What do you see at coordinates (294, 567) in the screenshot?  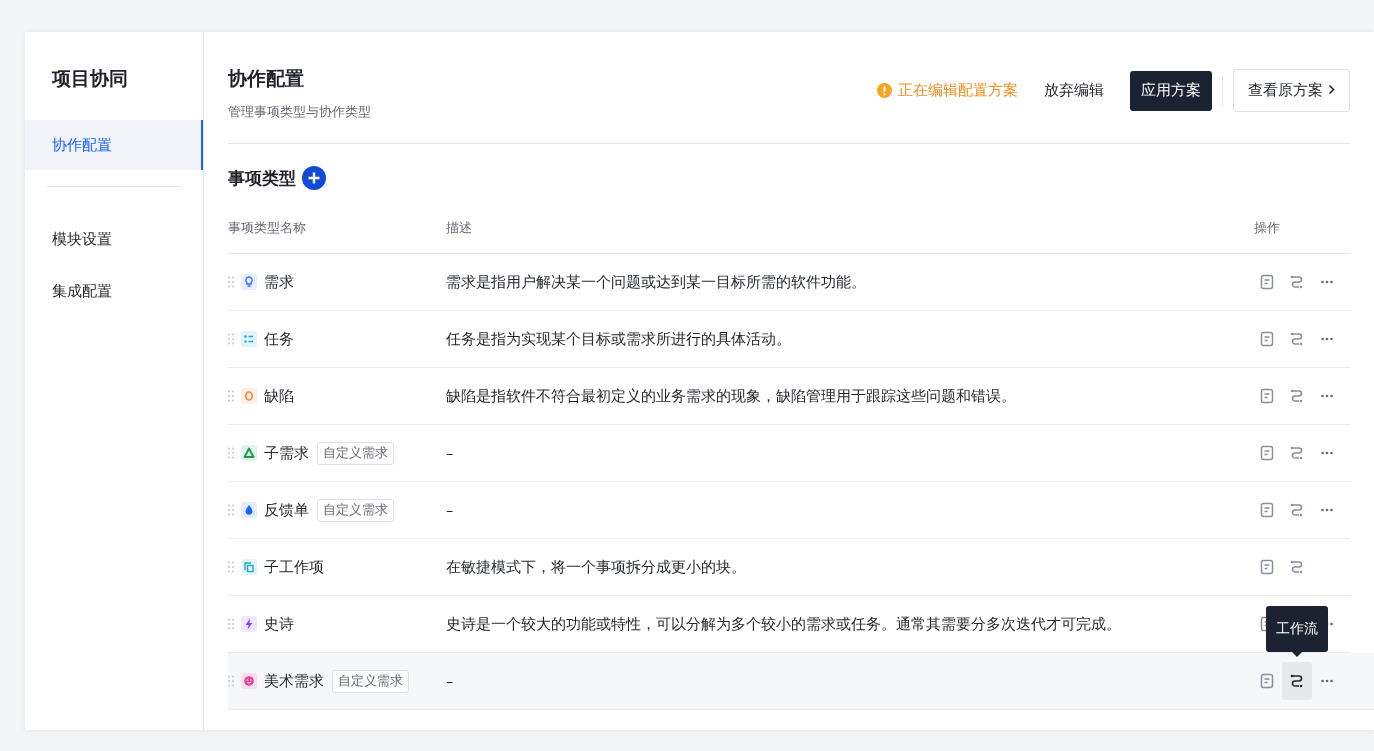 I see `item-type-name: 子工作项` at bounding box center [294, 567].